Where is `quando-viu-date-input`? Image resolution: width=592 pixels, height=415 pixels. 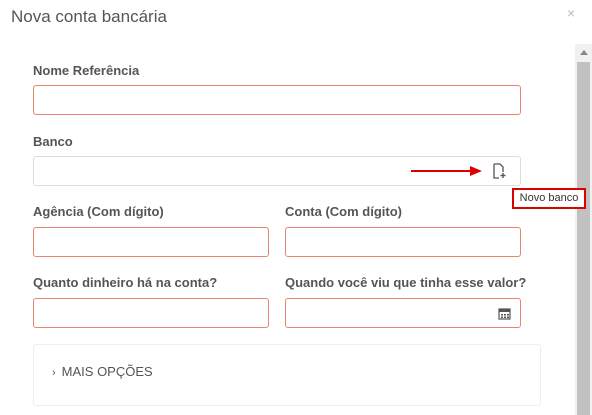 quando-viu-date-input is located at coordinates (403, 313).